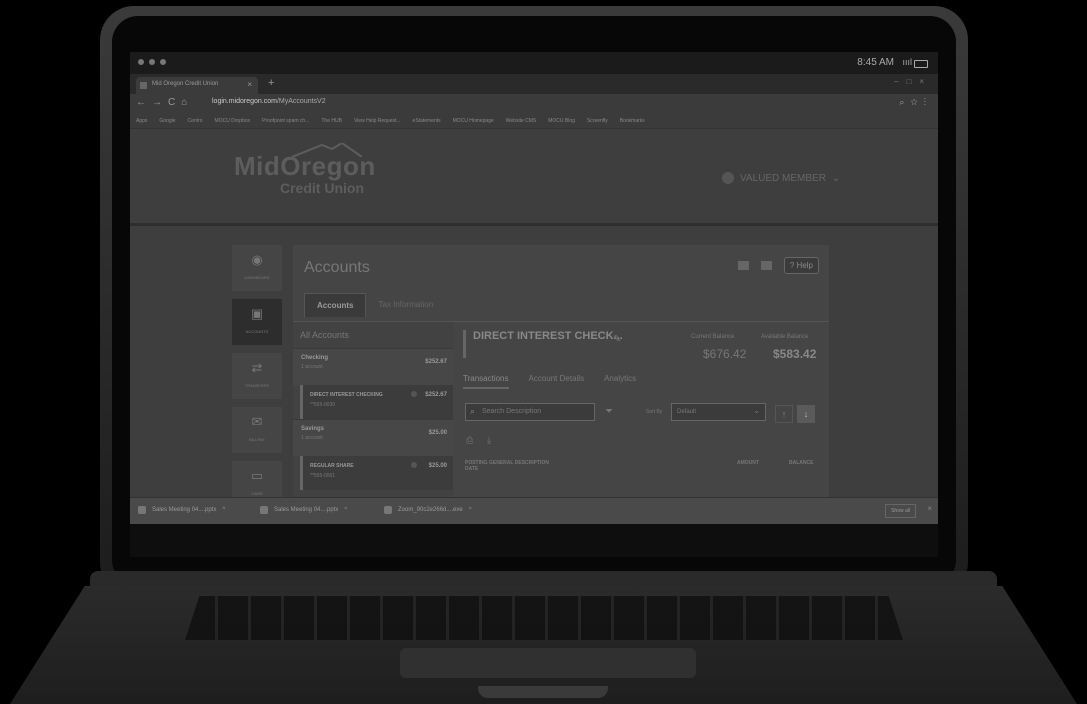 The image size is (1087, 704). Describe the element at coordinates (337, 267) in the screenshot. I see `page-title: Accounts` at that location.